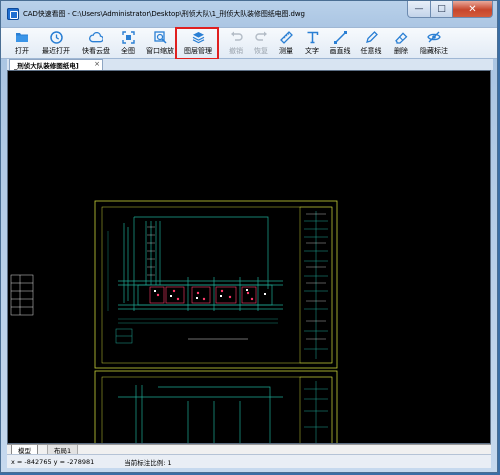  What do you see at coordinates (401, 51) in the screenshot?
I see `delete-label: 删除` at bounding box center [401, 51].